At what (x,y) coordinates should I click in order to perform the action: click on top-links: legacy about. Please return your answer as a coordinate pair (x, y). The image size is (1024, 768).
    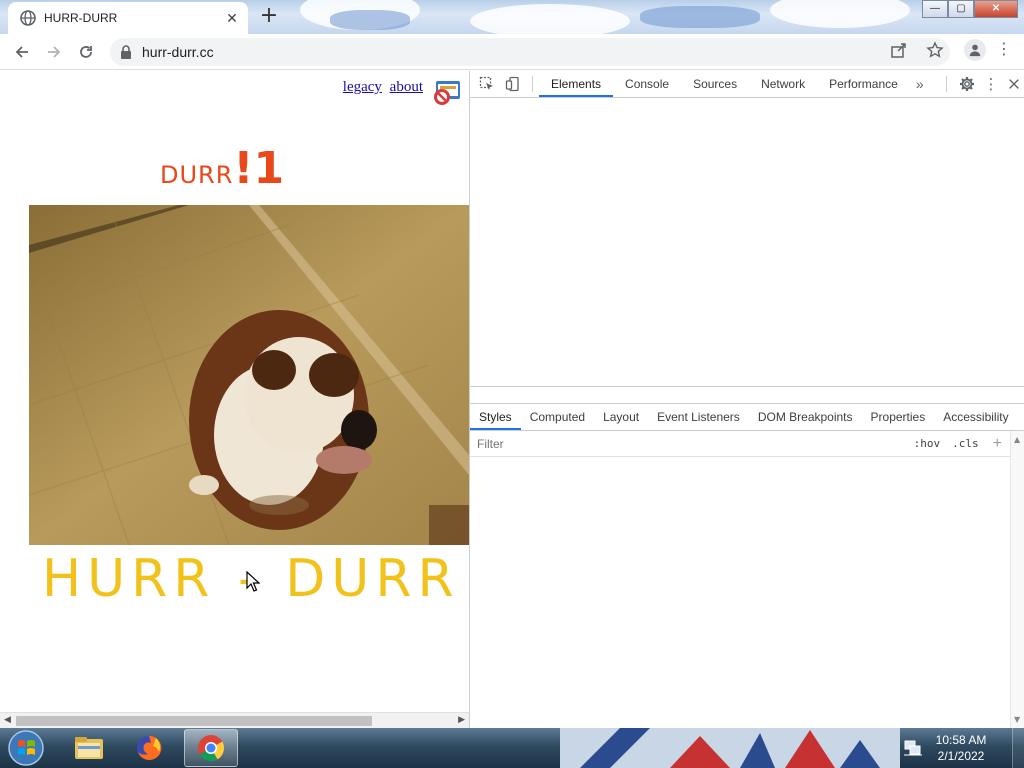
    Looking at the image, I should click on (381, 87).